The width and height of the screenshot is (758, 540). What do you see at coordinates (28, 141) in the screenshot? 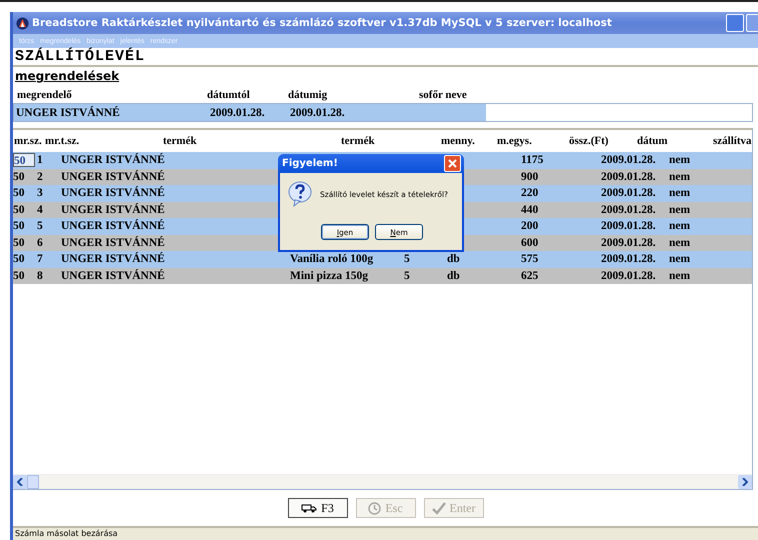
I see `column-header: mr.sz.` at bounding box center [28, 141].